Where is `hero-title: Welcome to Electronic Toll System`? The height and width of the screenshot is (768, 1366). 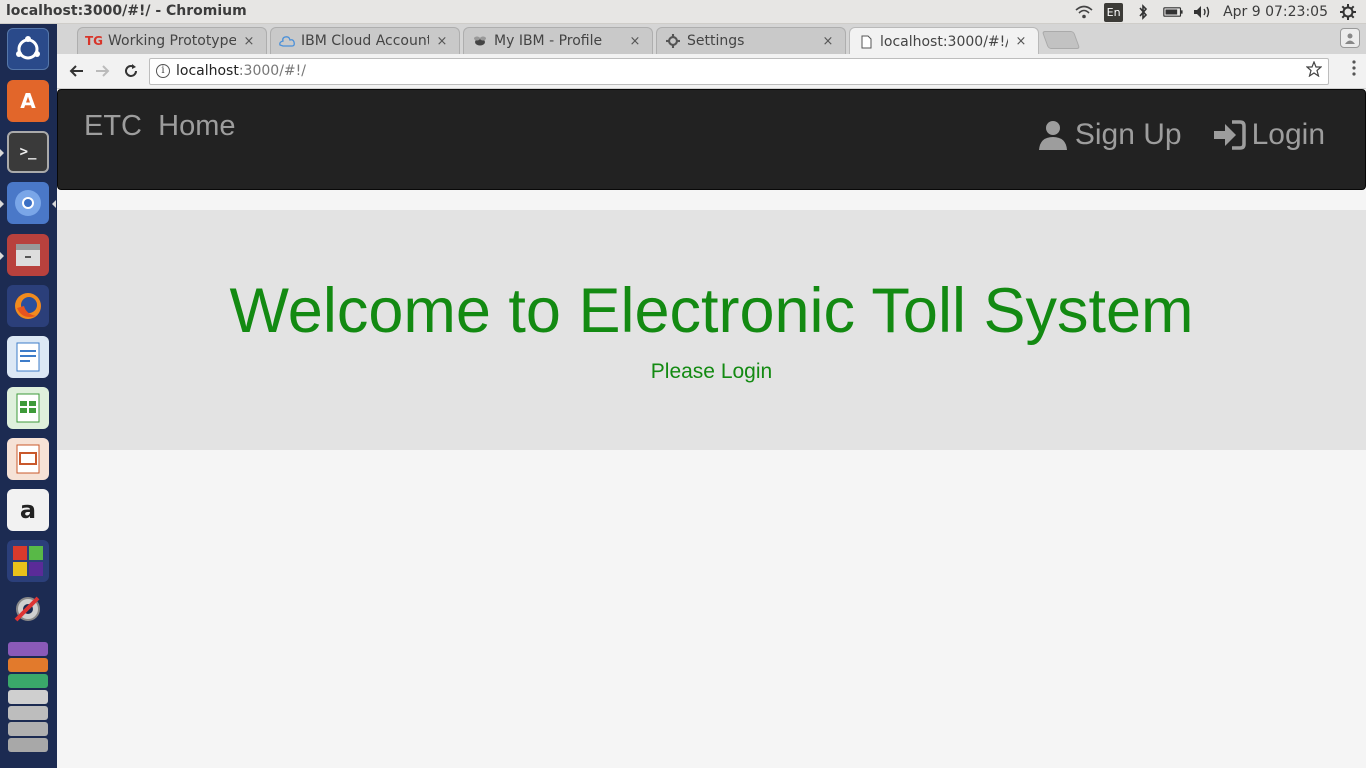 hero-title: Welcome to Electronic Toll System is located at coordinates (711, 311).